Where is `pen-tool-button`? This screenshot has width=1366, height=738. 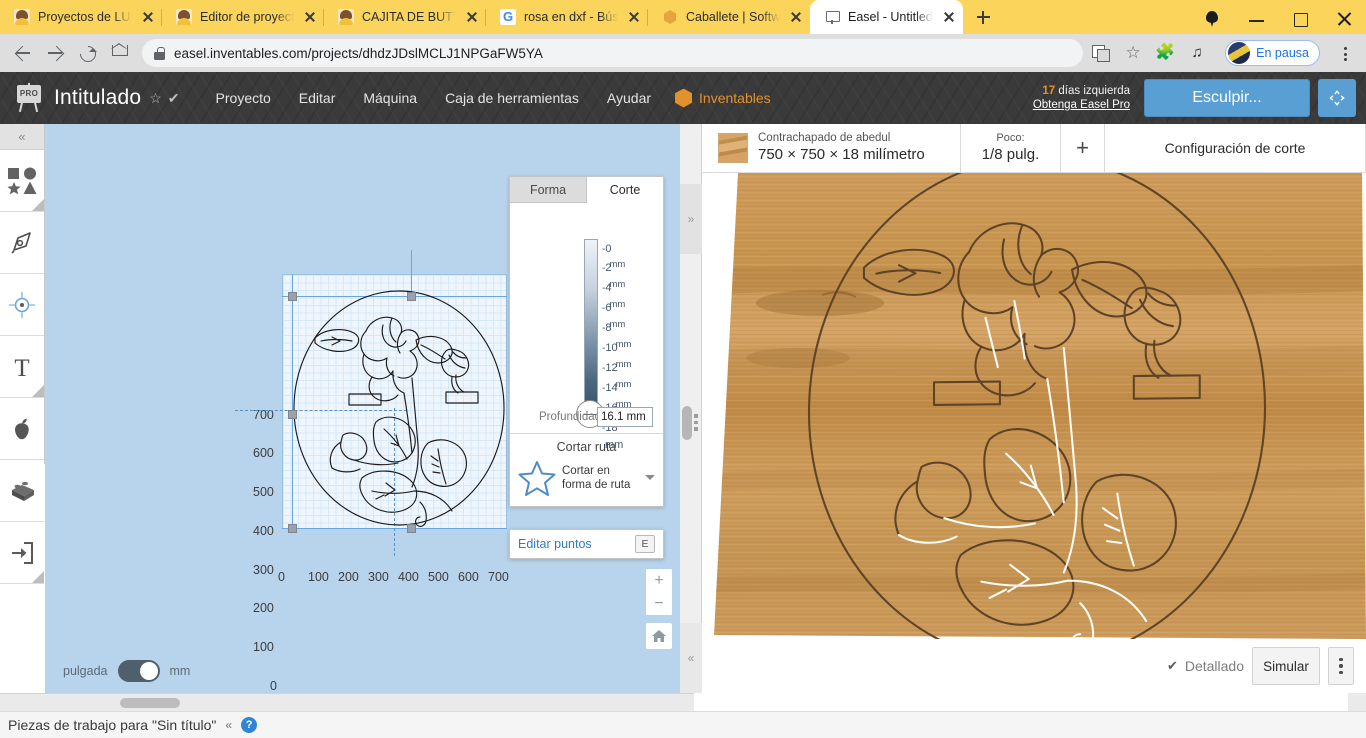
pen-tool-button is located at coordinates (22, 243).